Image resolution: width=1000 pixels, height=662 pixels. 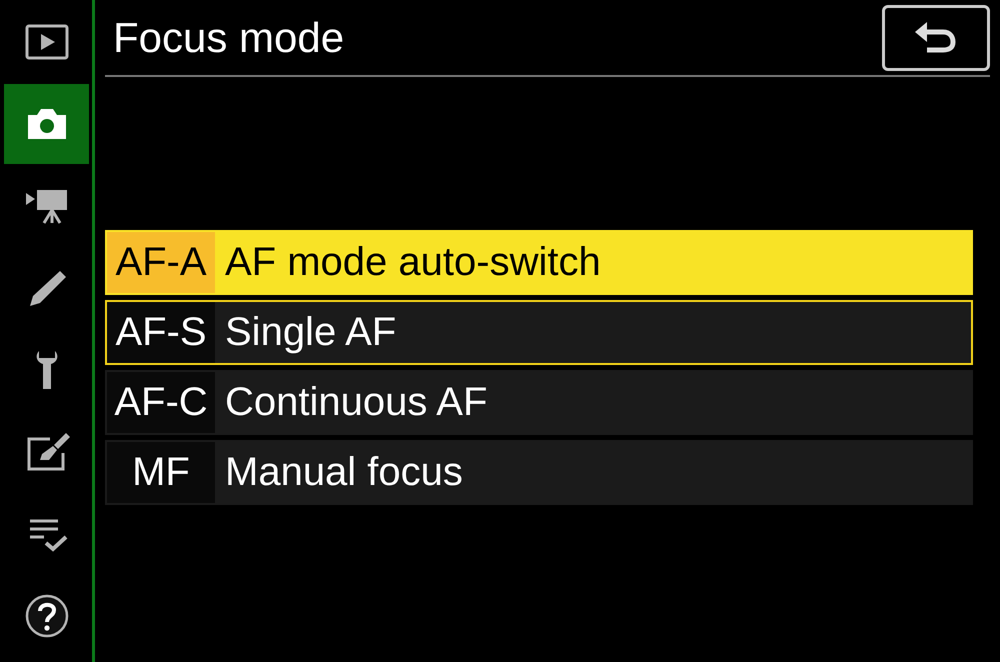 I want to click on option-label: Single AF, so click(x=310, y=332).